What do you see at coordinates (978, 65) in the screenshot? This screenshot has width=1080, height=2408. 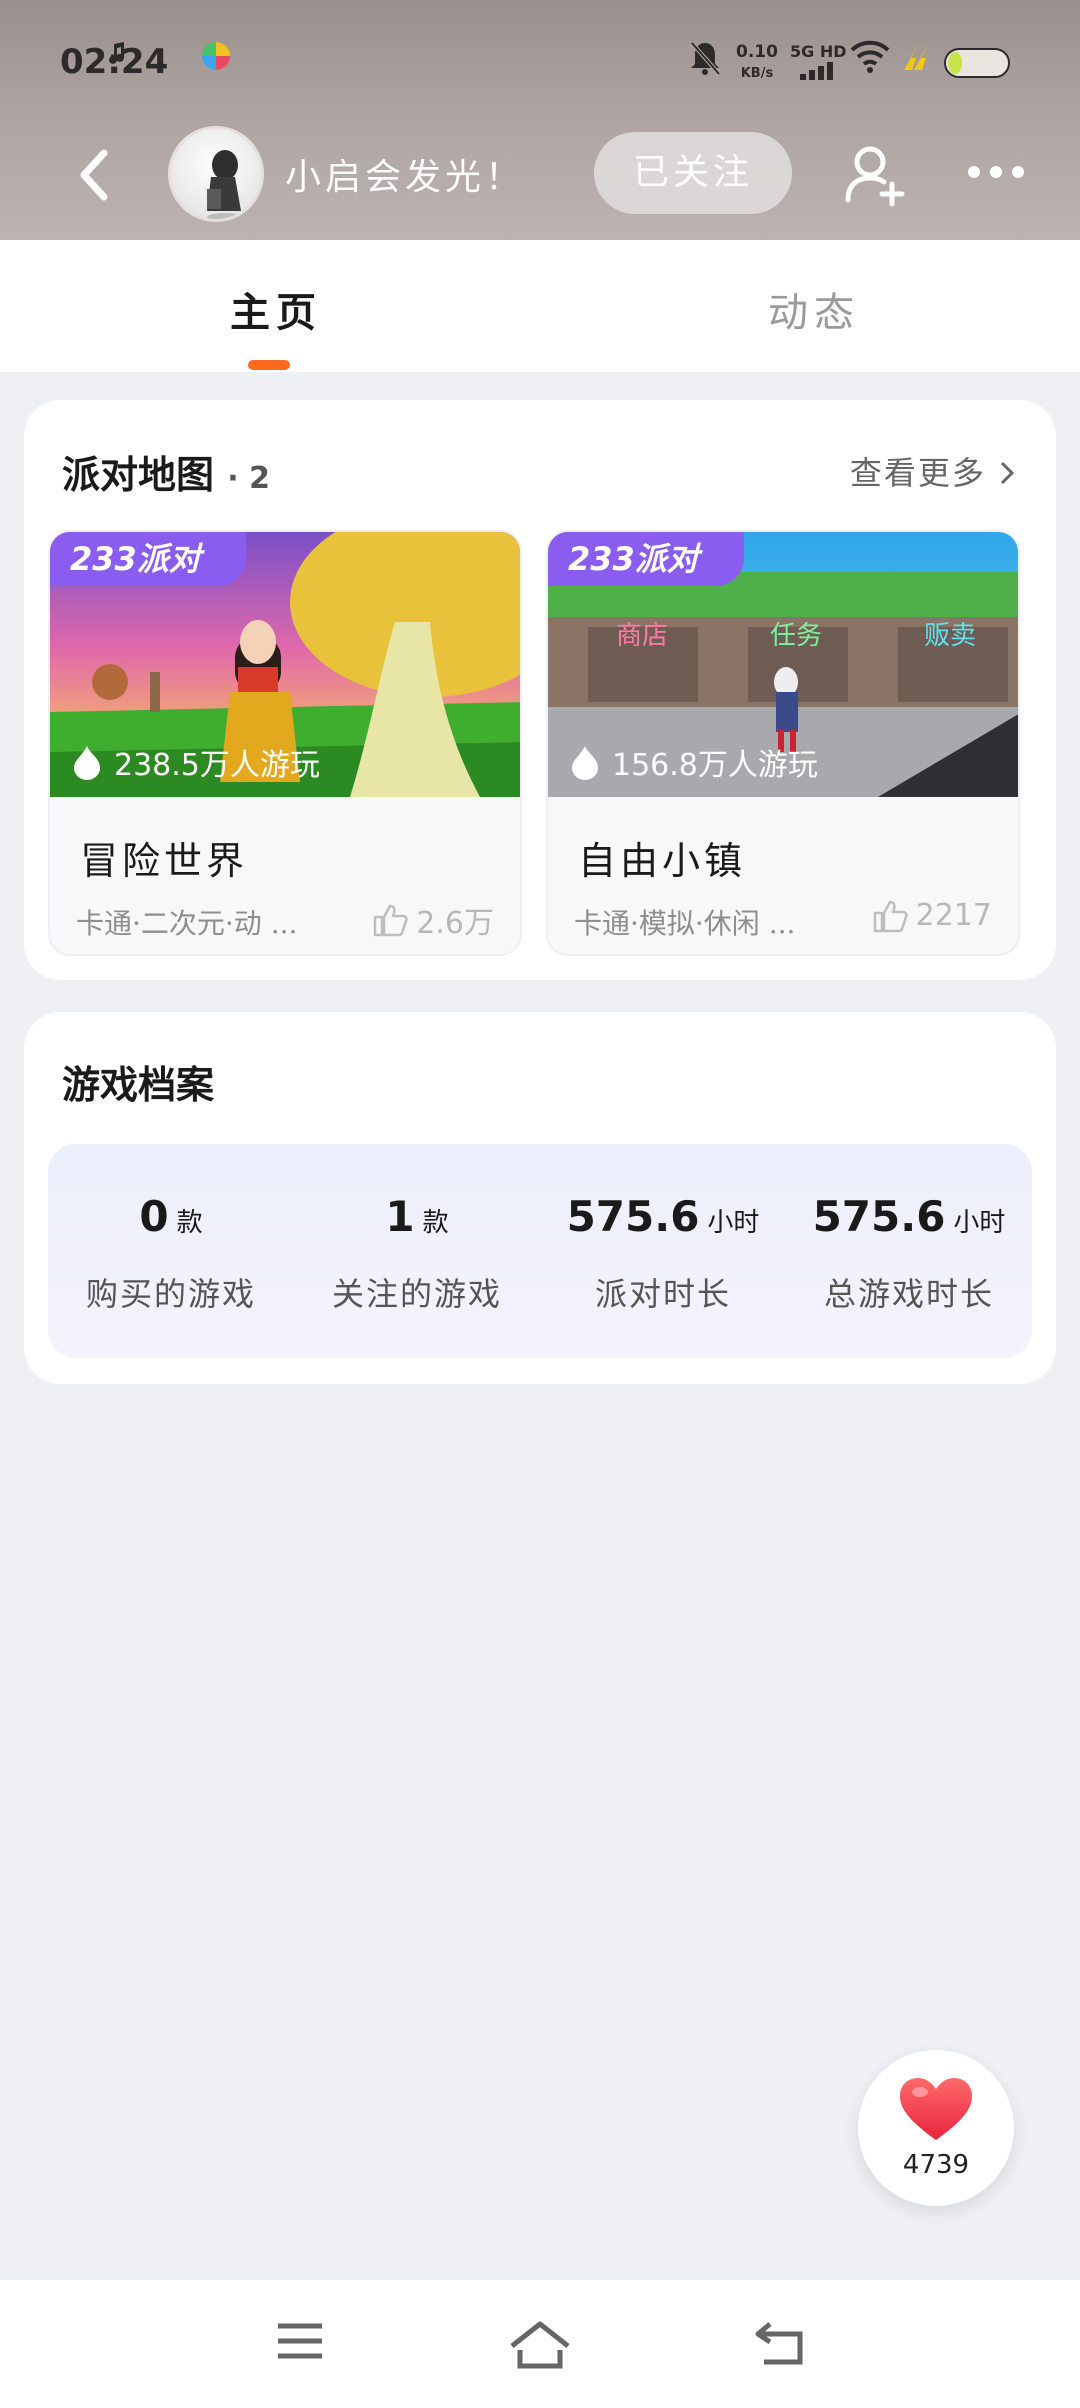 I see `battery-icon` at bounding box center [978, 65].